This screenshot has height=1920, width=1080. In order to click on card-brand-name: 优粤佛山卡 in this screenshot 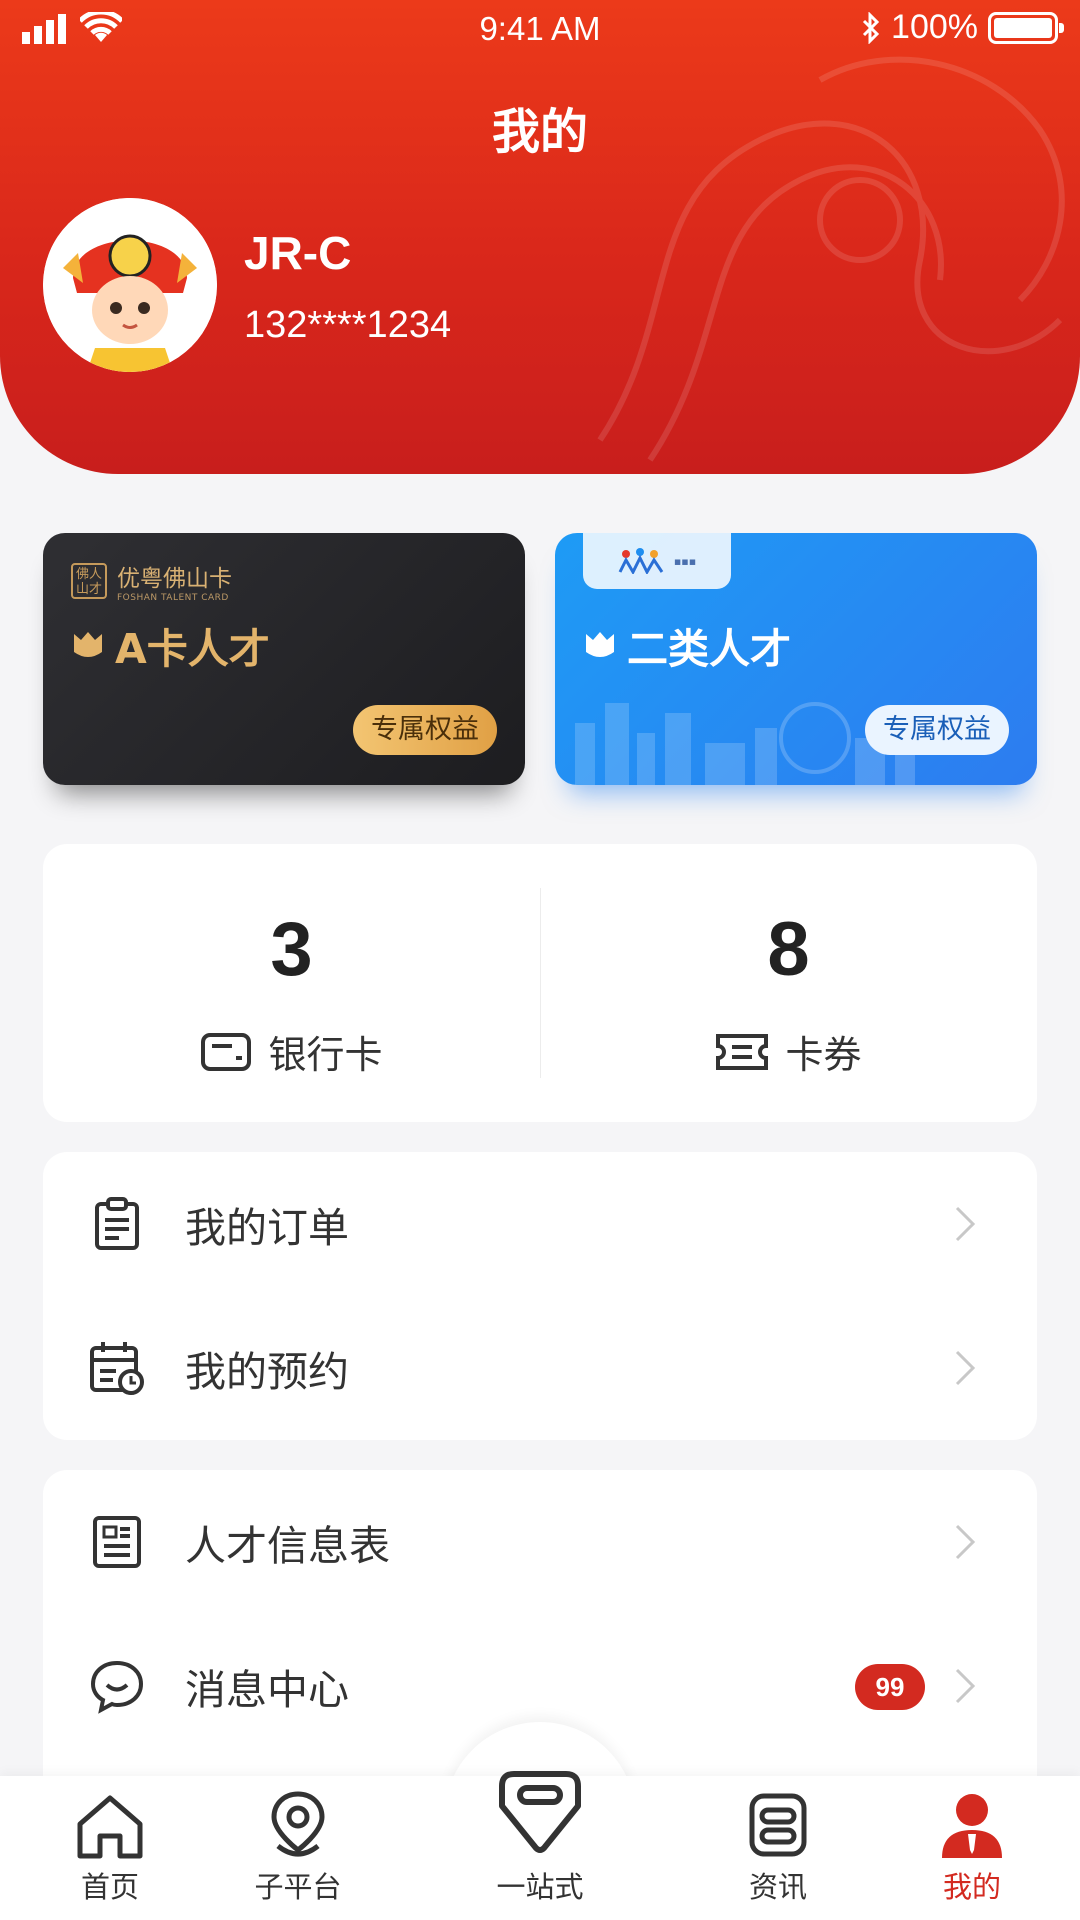, I will do `click(174, 579)`.